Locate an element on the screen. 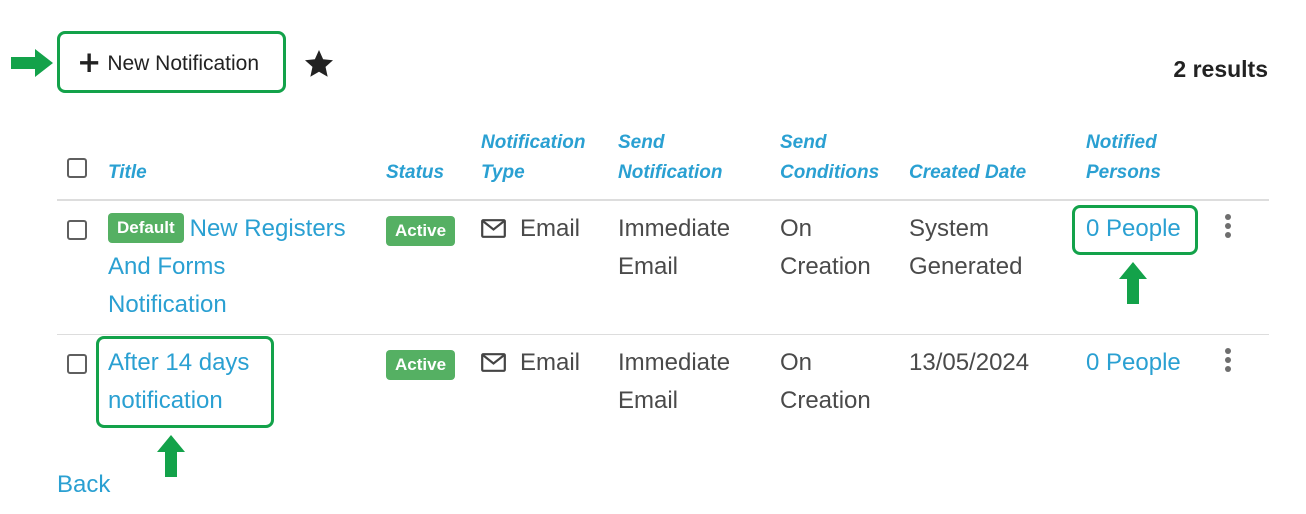 The width and height of the screenshot is (1306, 514). column-header-status: Status is located at coordinates (415, 173).